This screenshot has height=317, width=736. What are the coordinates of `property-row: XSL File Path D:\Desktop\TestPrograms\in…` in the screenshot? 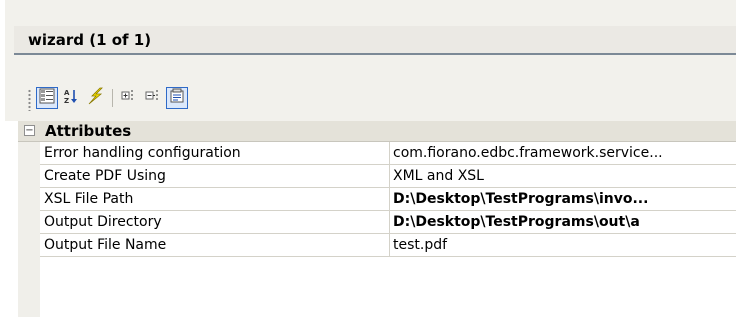 It's located at (388, 199).